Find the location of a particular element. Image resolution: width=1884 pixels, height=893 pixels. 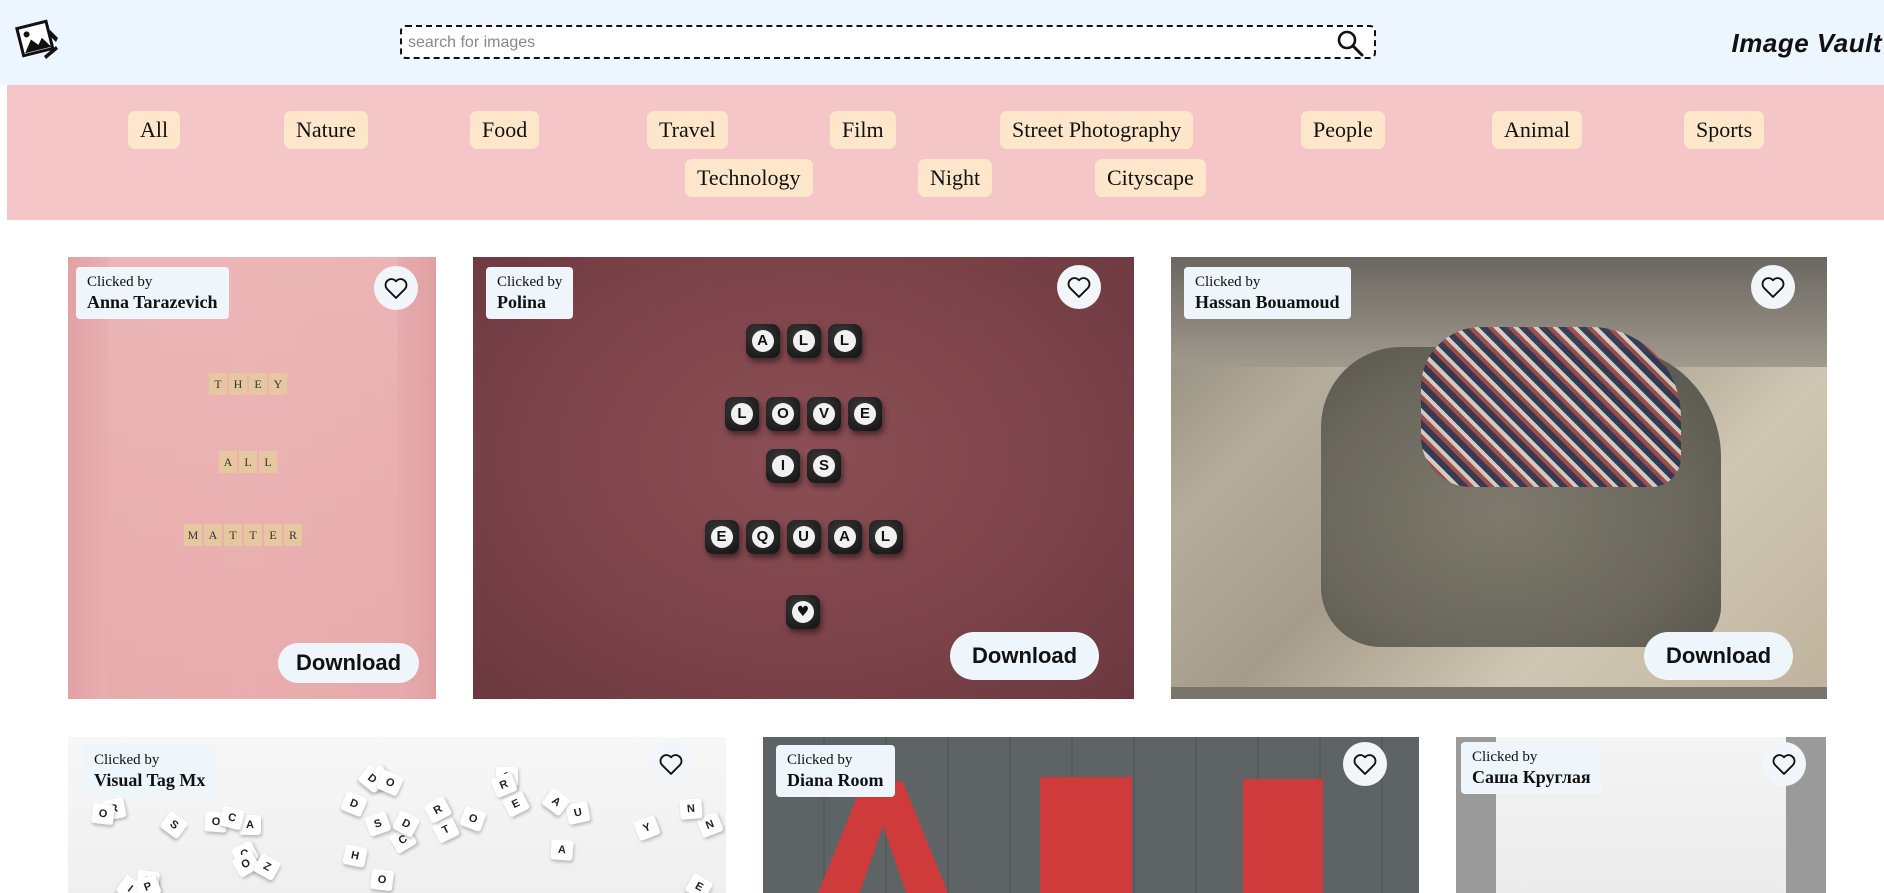

photo-highlight is located at coordinates (253, 478).